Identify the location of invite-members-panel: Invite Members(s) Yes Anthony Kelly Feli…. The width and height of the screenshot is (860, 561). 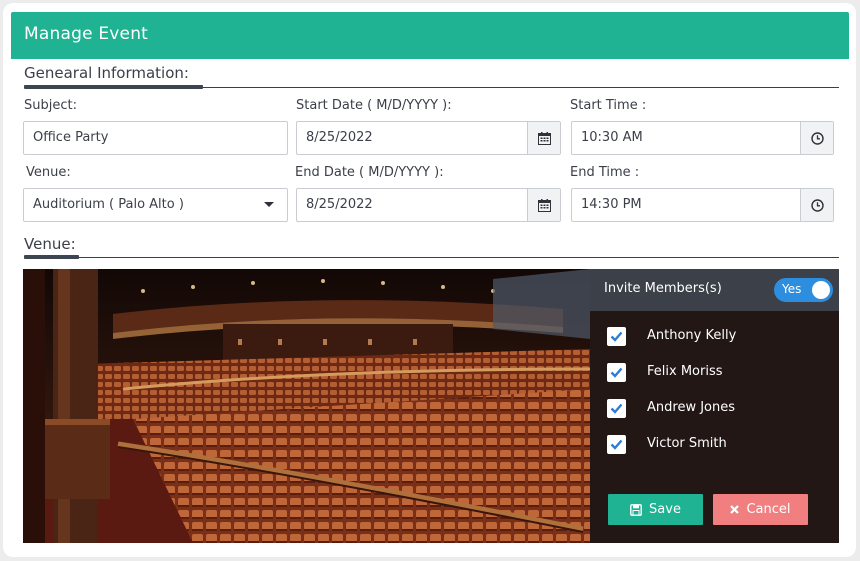
(714, 406).